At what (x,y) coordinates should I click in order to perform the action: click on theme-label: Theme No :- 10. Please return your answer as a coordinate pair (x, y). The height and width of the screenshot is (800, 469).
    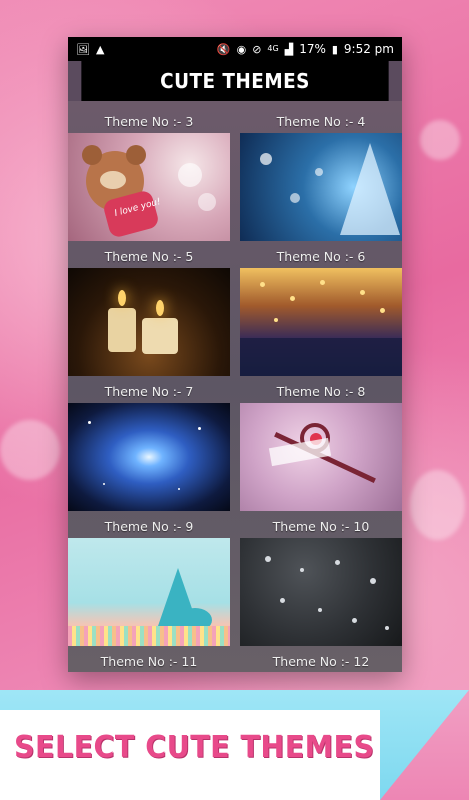
    Looking at the image, I should click on (321, 526).